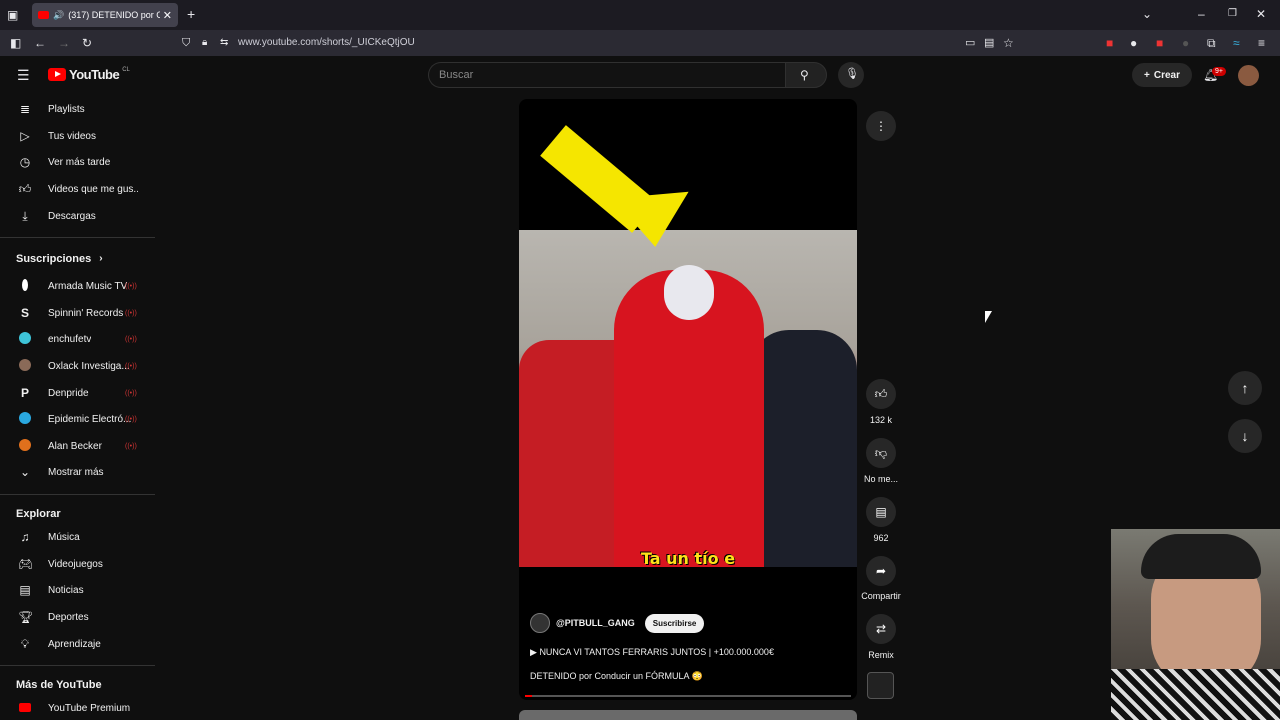 This screenshot has width=1280, height=720. What do you see at coordinates (1008, 43) in the screenshot?
I see `bookmark-star-icon: ☆` at bounding box center [1008, 43].